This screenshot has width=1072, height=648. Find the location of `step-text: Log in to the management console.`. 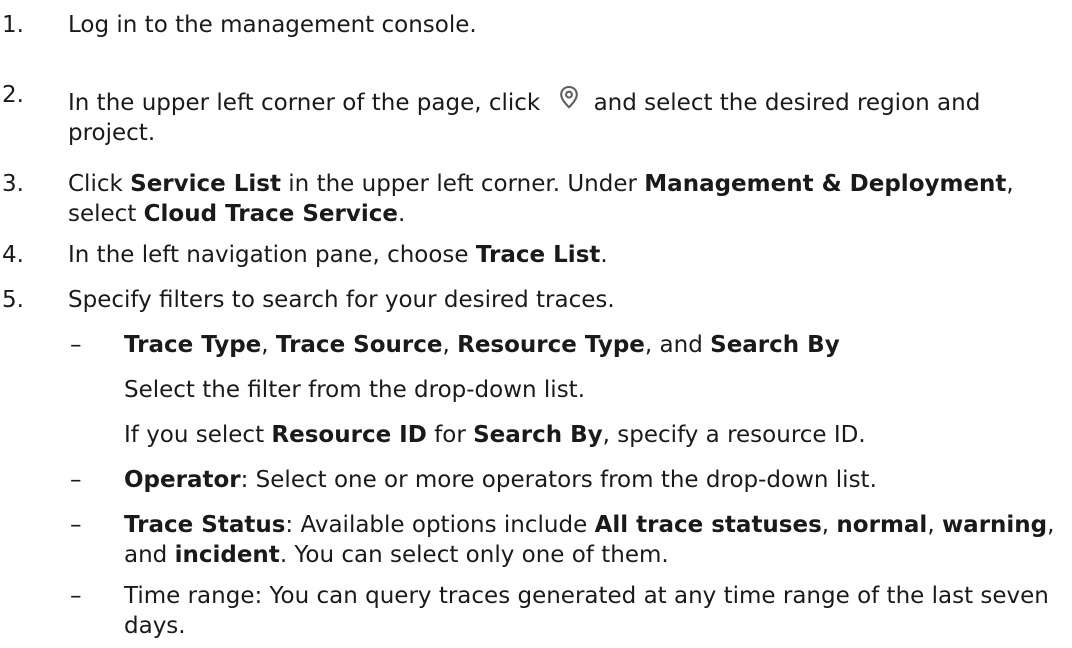

step-text: Log in to the management console. is located at coordinates (568, 25).